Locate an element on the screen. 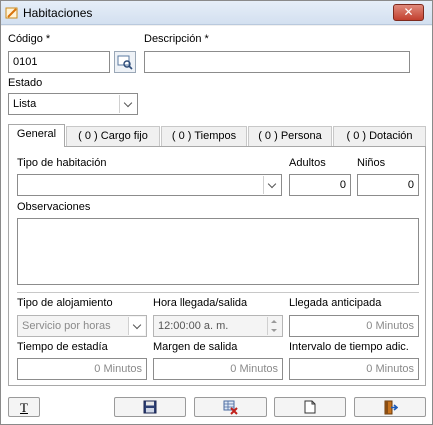  exit-button is located at coordinates (390, 407).